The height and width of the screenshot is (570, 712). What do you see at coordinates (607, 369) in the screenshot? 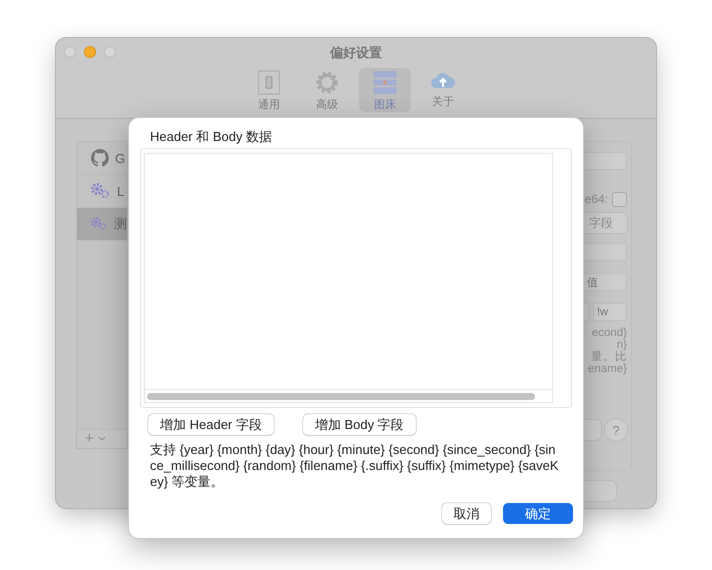
I see `hint-text: ename}` at bounding box center [607, 369].